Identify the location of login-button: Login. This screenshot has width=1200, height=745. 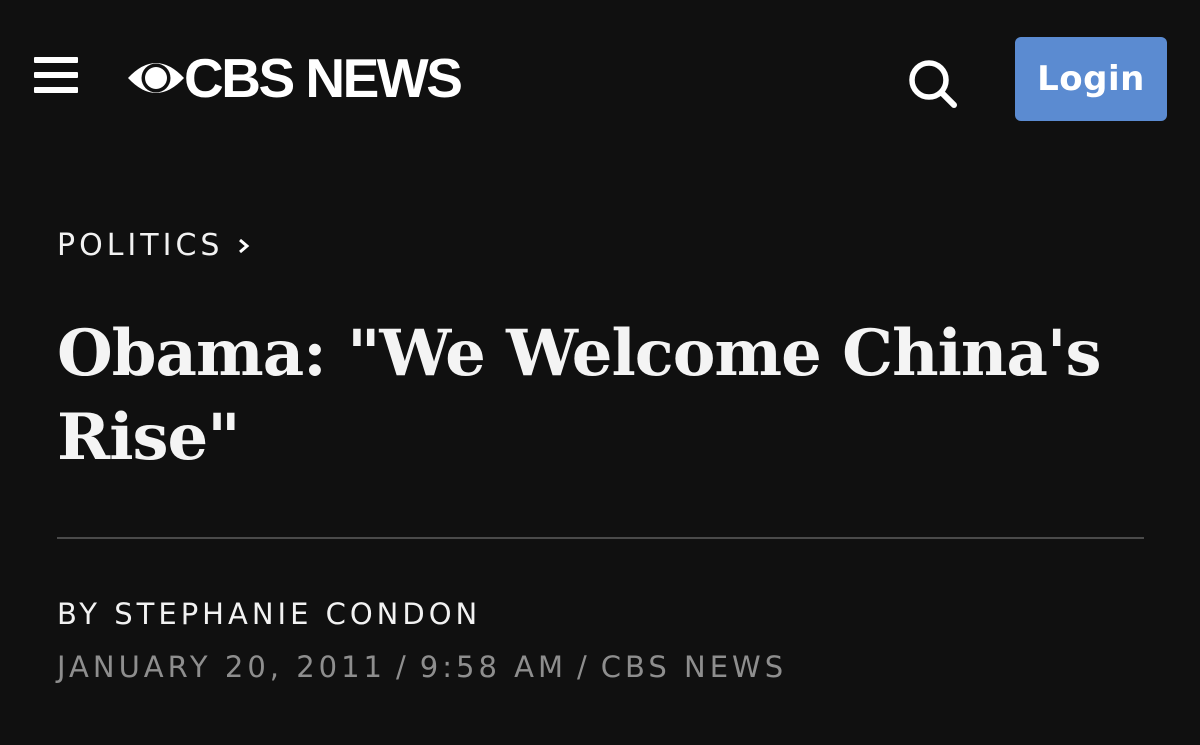
(1091, 79).